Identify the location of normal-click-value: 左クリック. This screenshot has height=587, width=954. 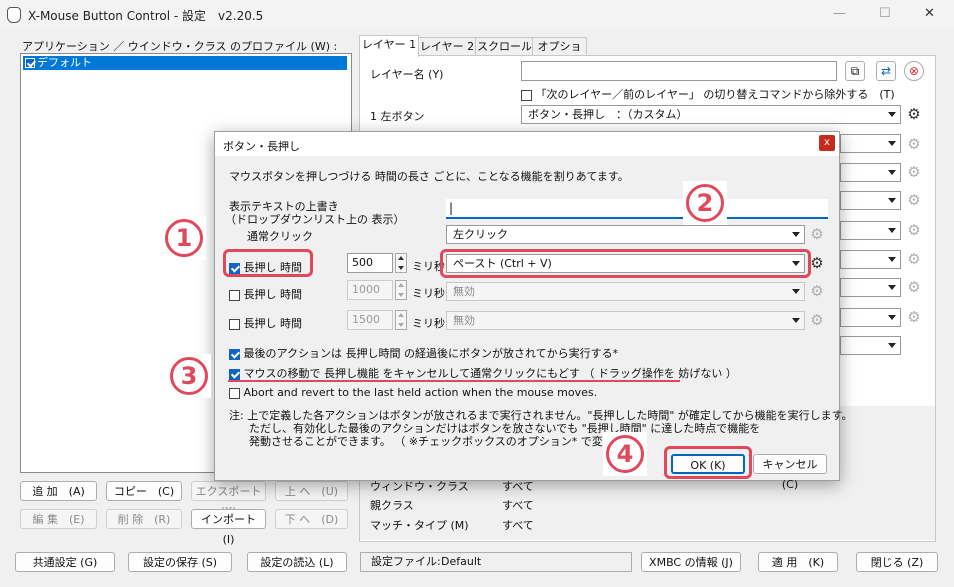
(480, 234).